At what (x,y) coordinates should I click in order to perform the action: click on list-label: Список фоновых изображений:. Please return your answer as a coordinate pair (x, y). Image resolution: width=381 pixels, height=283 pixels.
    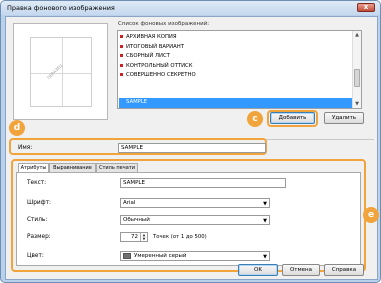
    Looking at the image, I should click on (164, 24).